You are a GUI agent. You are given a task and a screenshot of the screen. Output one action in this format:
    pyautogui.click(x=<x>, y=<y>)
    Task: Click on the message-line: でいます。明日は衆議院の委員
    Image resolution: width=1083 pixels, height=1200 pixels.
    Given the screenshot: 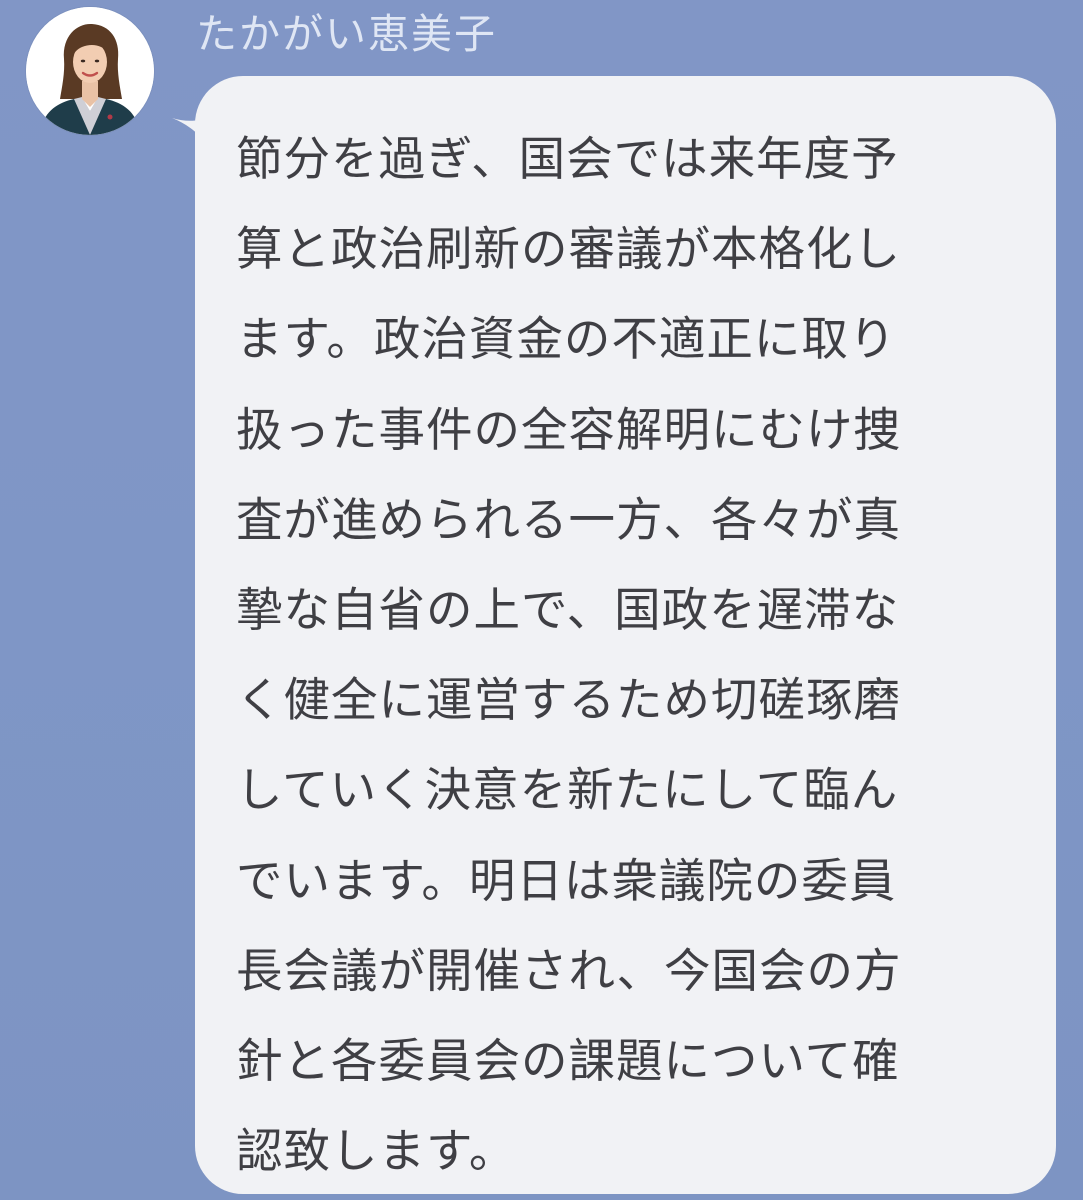 What is the action you would take?
    pyautogui.click(x=566, y=880)
    